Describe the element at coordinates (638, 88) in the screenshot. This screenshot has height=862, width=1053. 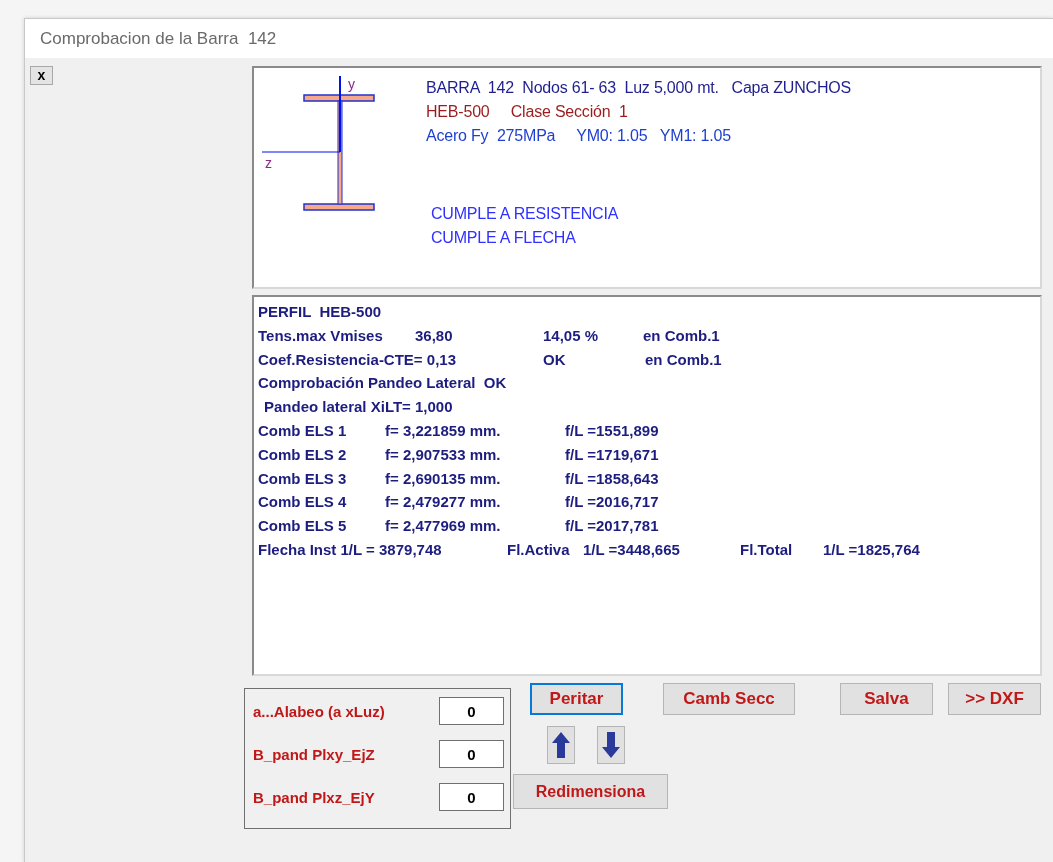
I see `summary-line: BARRA 142 Nodos 61- 63 Luz 5,000 mt. Capa ZUNCHOS` at that location.